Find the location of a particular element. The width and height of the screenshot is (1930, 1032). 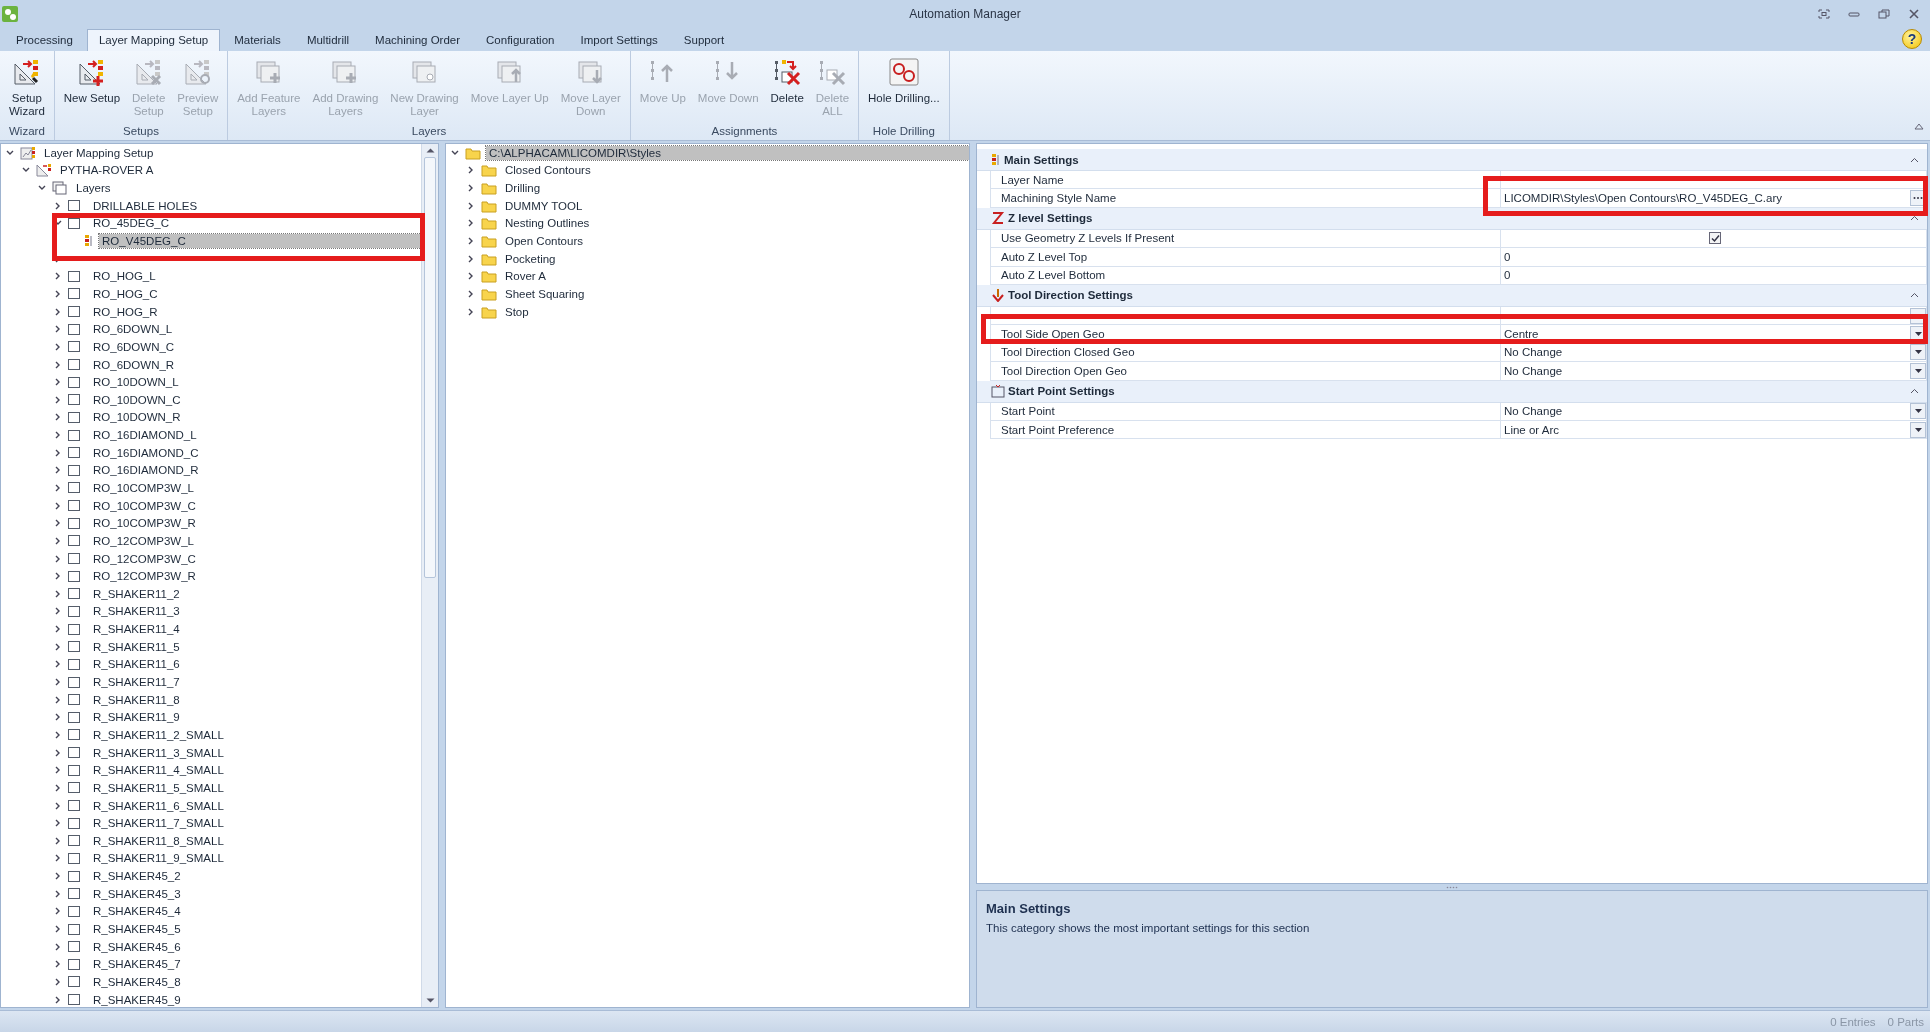

ribbon-button: Setup Wizard is located at coordinates (27, 88).